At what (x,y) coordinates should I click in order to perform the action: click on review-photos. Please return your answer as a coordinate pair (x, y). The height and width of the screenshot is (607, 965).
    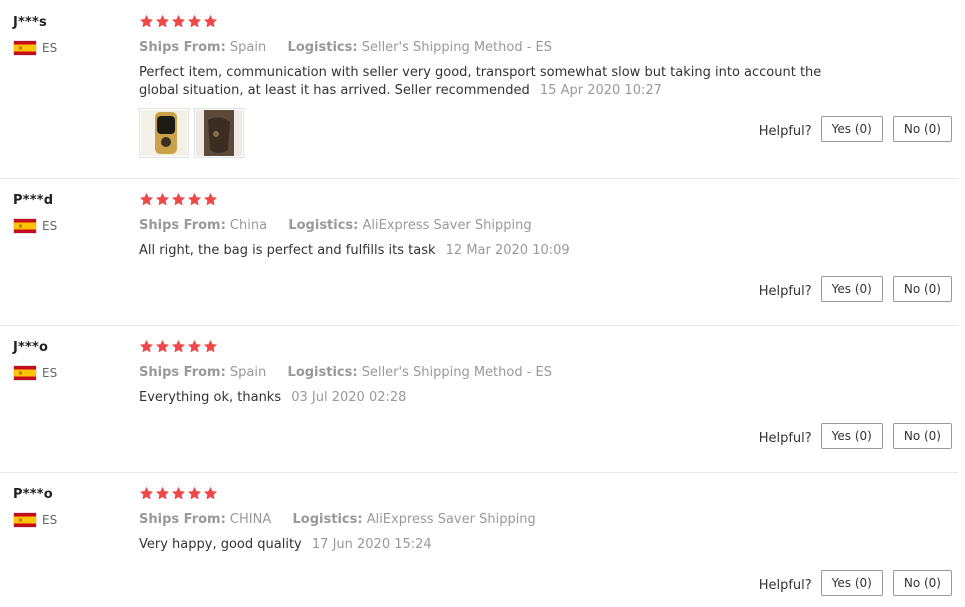
    Looking at the image, I should click on (191, 133).